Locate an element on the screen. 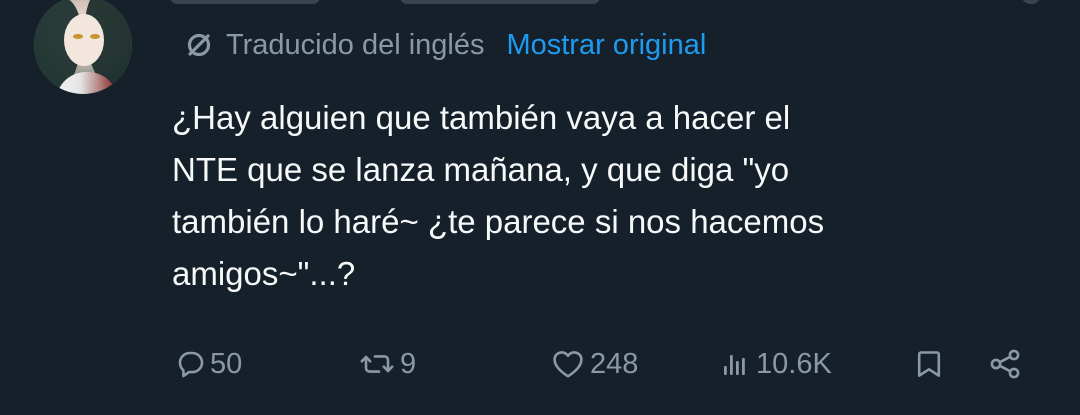 Image resolution: width=1080 pixels, height=415 pixels. tweet-line-2: NTE que se lanza mañana, y que diga "yo is located at coordinates (481, 169).